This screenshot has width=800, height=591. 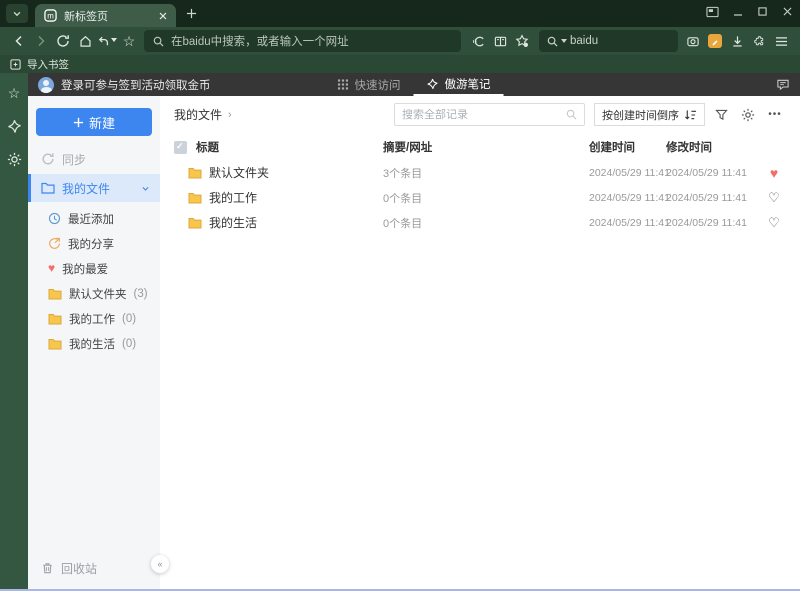 I want to click on settings-gear-icon, so click(x=14, y=159).